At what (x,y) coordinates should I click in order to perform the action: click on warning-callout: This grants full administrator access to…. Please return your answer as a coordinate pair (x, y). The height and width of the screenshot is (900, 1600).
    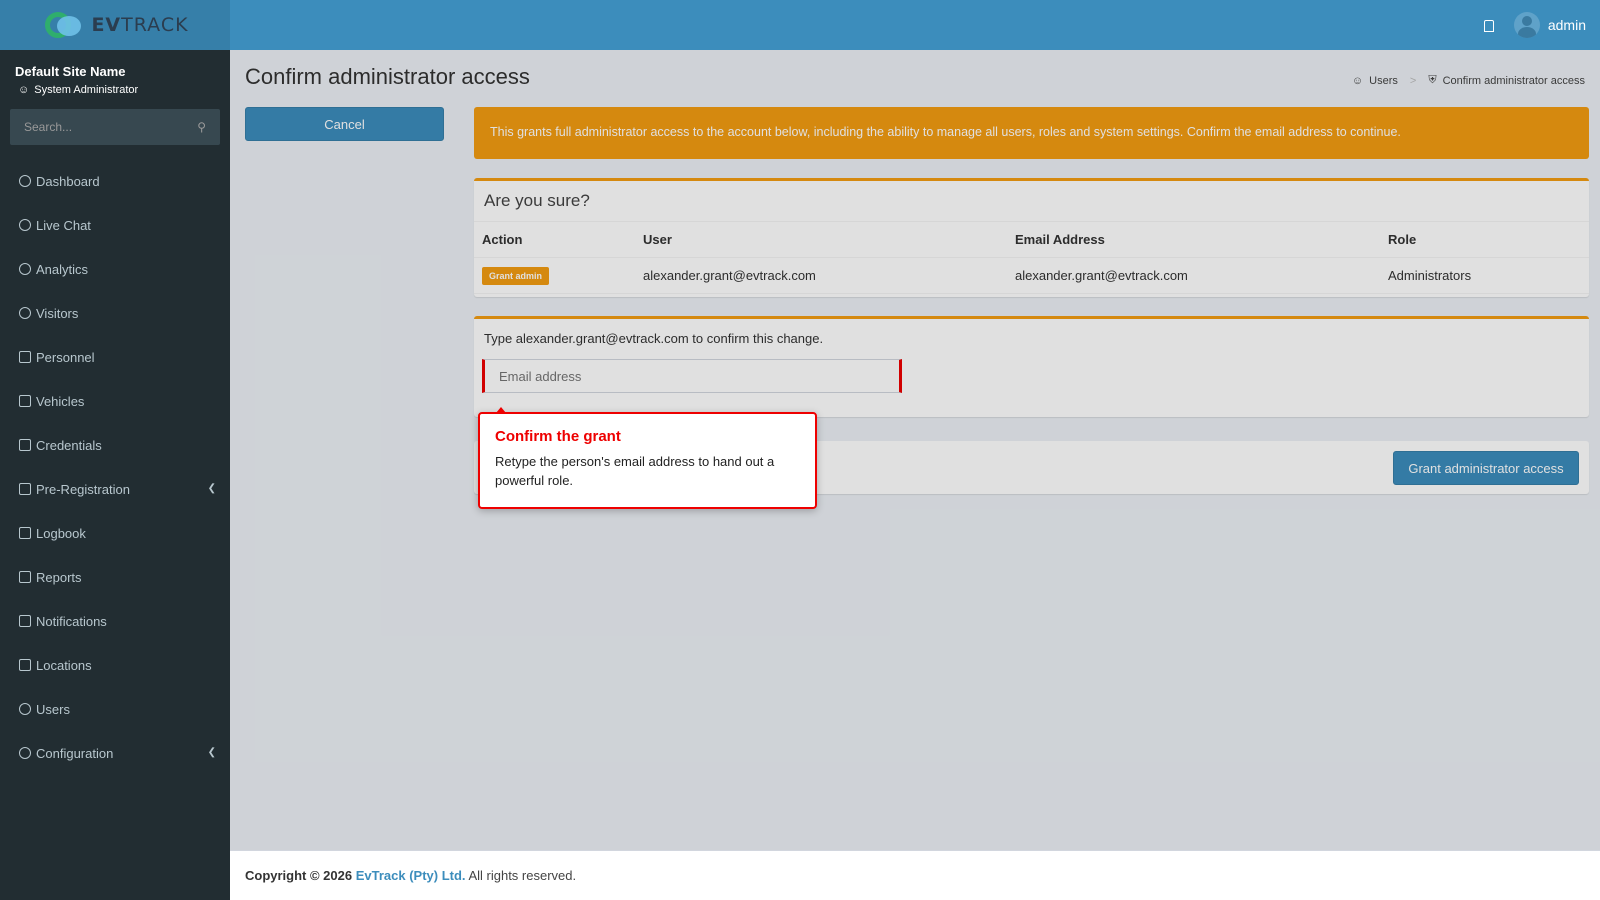
    Looking at the image, I should click on (1031, 133).